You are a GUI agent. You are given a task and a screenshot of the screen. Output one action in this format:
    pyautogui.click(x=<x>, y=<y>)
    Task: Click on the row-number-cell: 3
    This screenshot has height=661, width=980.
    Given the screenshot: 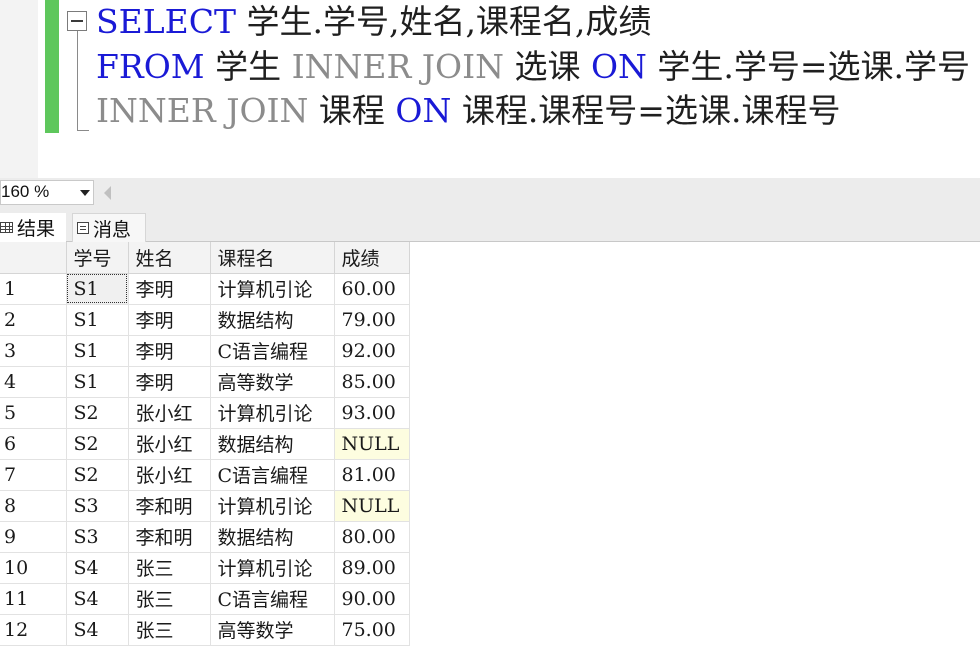 What is the action you would take?
    pyautogui.click(x=33, y=351)
    